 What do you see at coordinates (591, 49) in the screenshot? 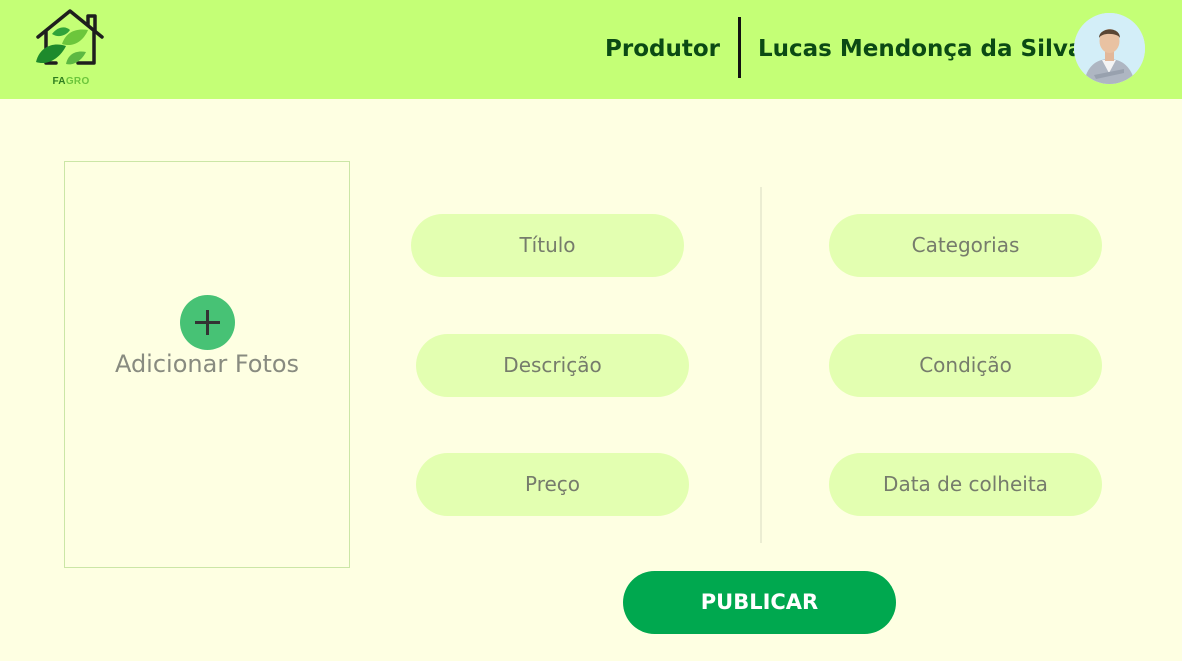
I see `top-header: FAGRO Produtor Lucas Mendonça da Silva` at bounding box center [591, 49].